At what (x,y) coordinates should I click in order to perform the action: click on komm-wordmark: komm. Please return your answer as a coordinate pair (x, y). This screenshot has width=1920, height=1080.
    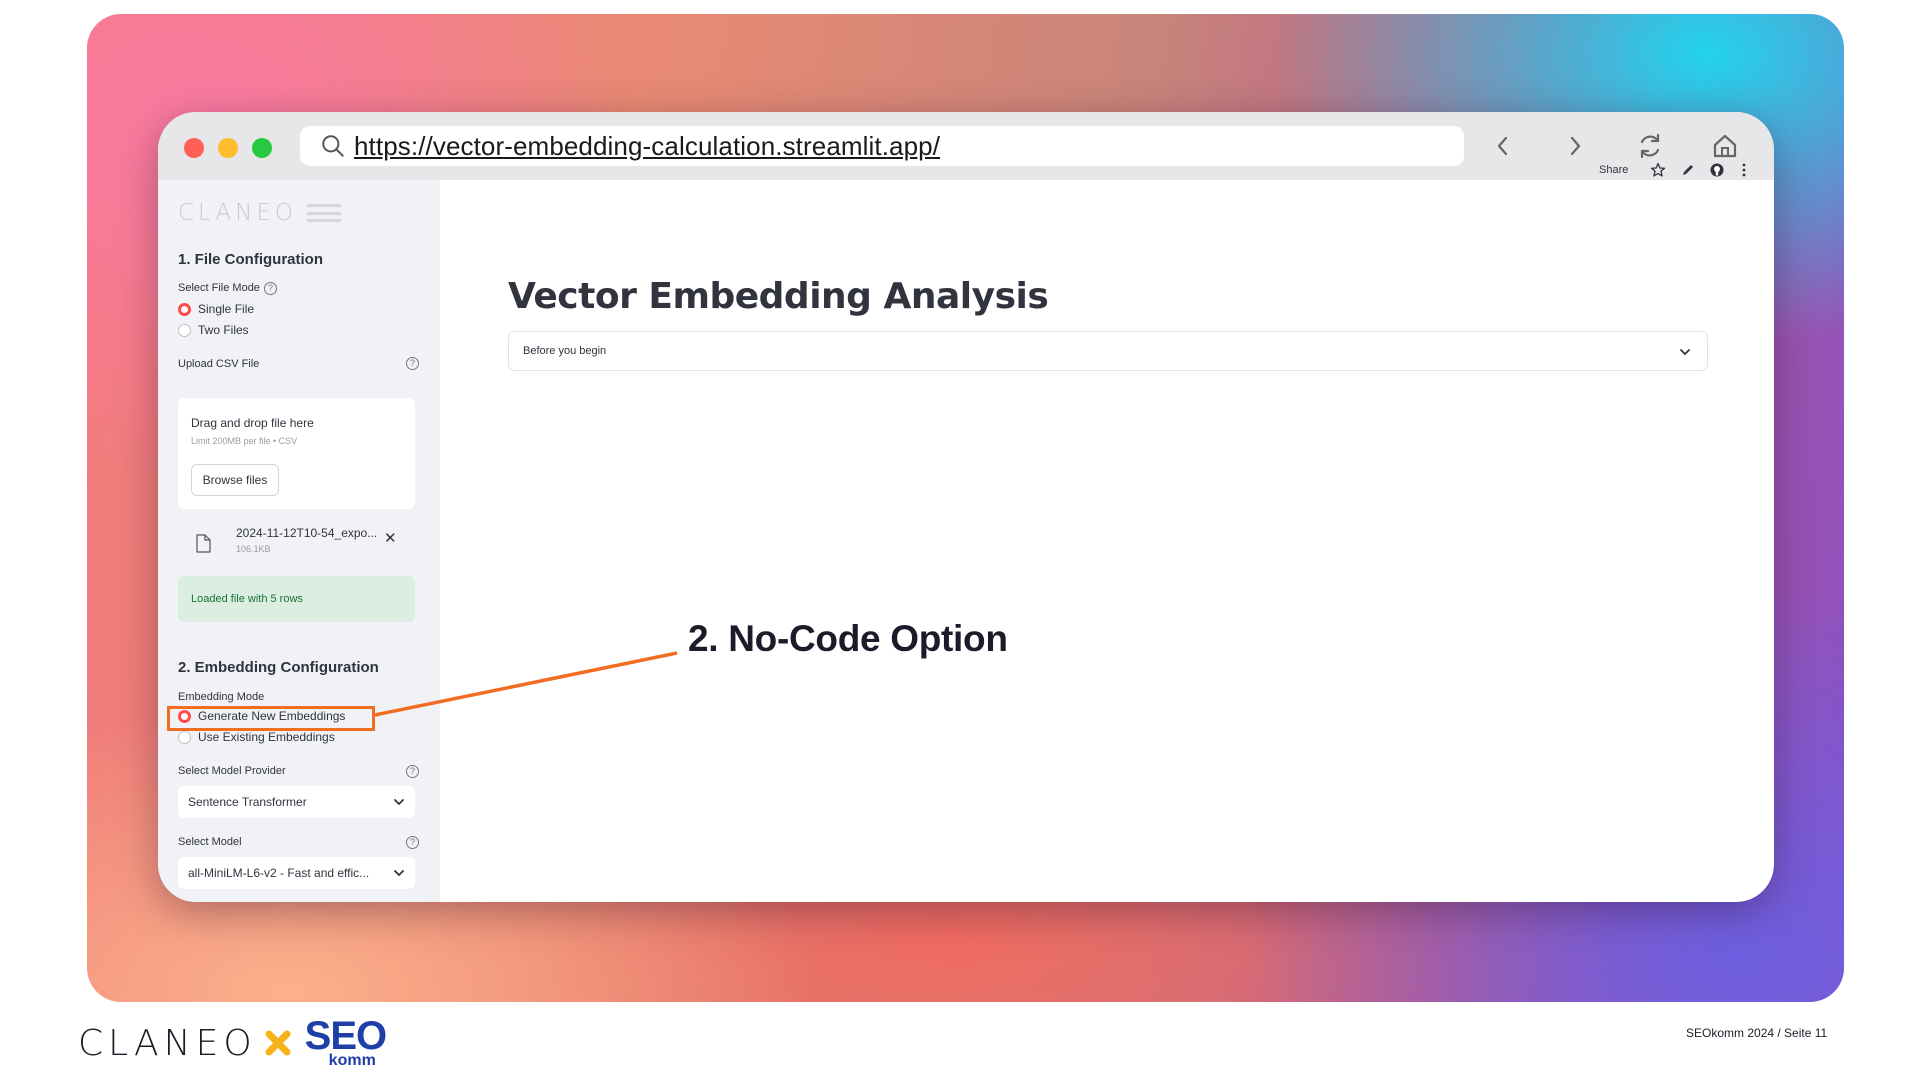
    Looking at the image, I should click on (352, 1060).